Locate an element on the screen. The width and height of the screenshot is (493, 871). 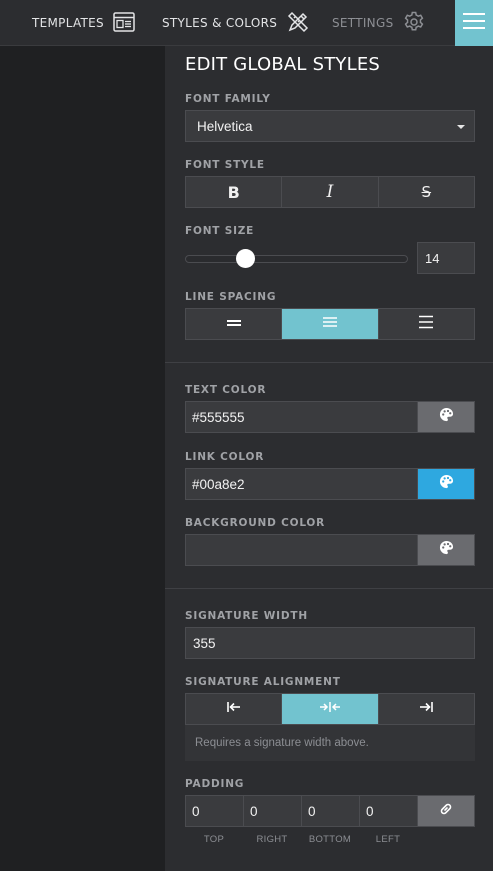
font-style-toggle-group: B I S is located at coordinates (330, 192).